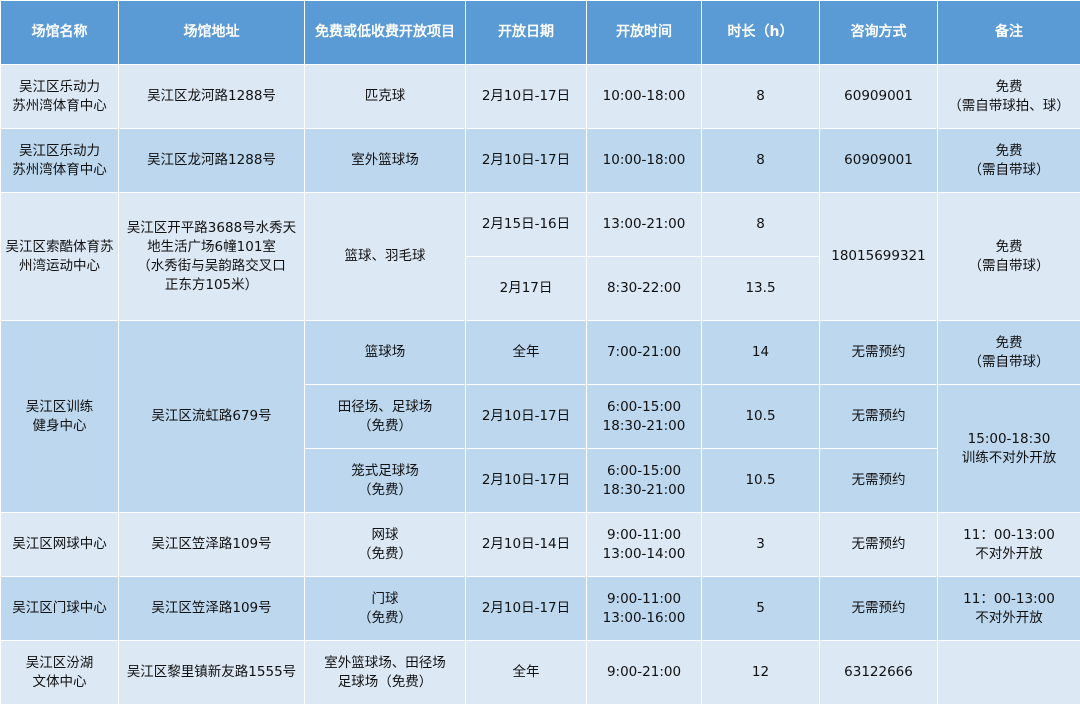  Describe the element at coordinates (385, 257) in the screenshot. I see `open-item: 篮球、羽毛球` at that location.